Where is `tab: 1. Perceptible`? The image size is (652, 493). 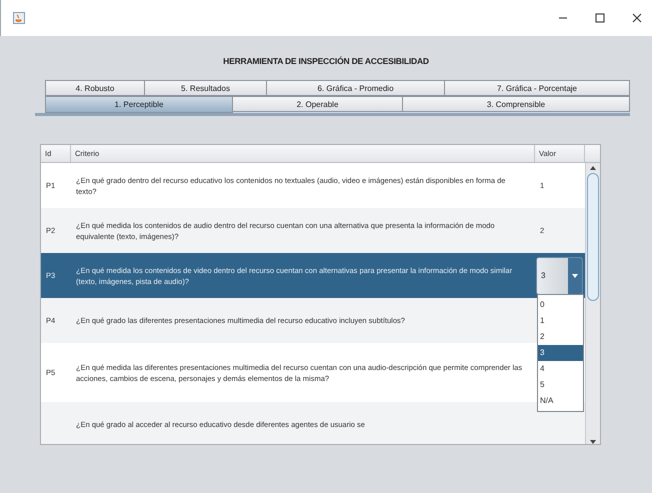
tab: 1. Perceptible is located at coordinates (139, 104).